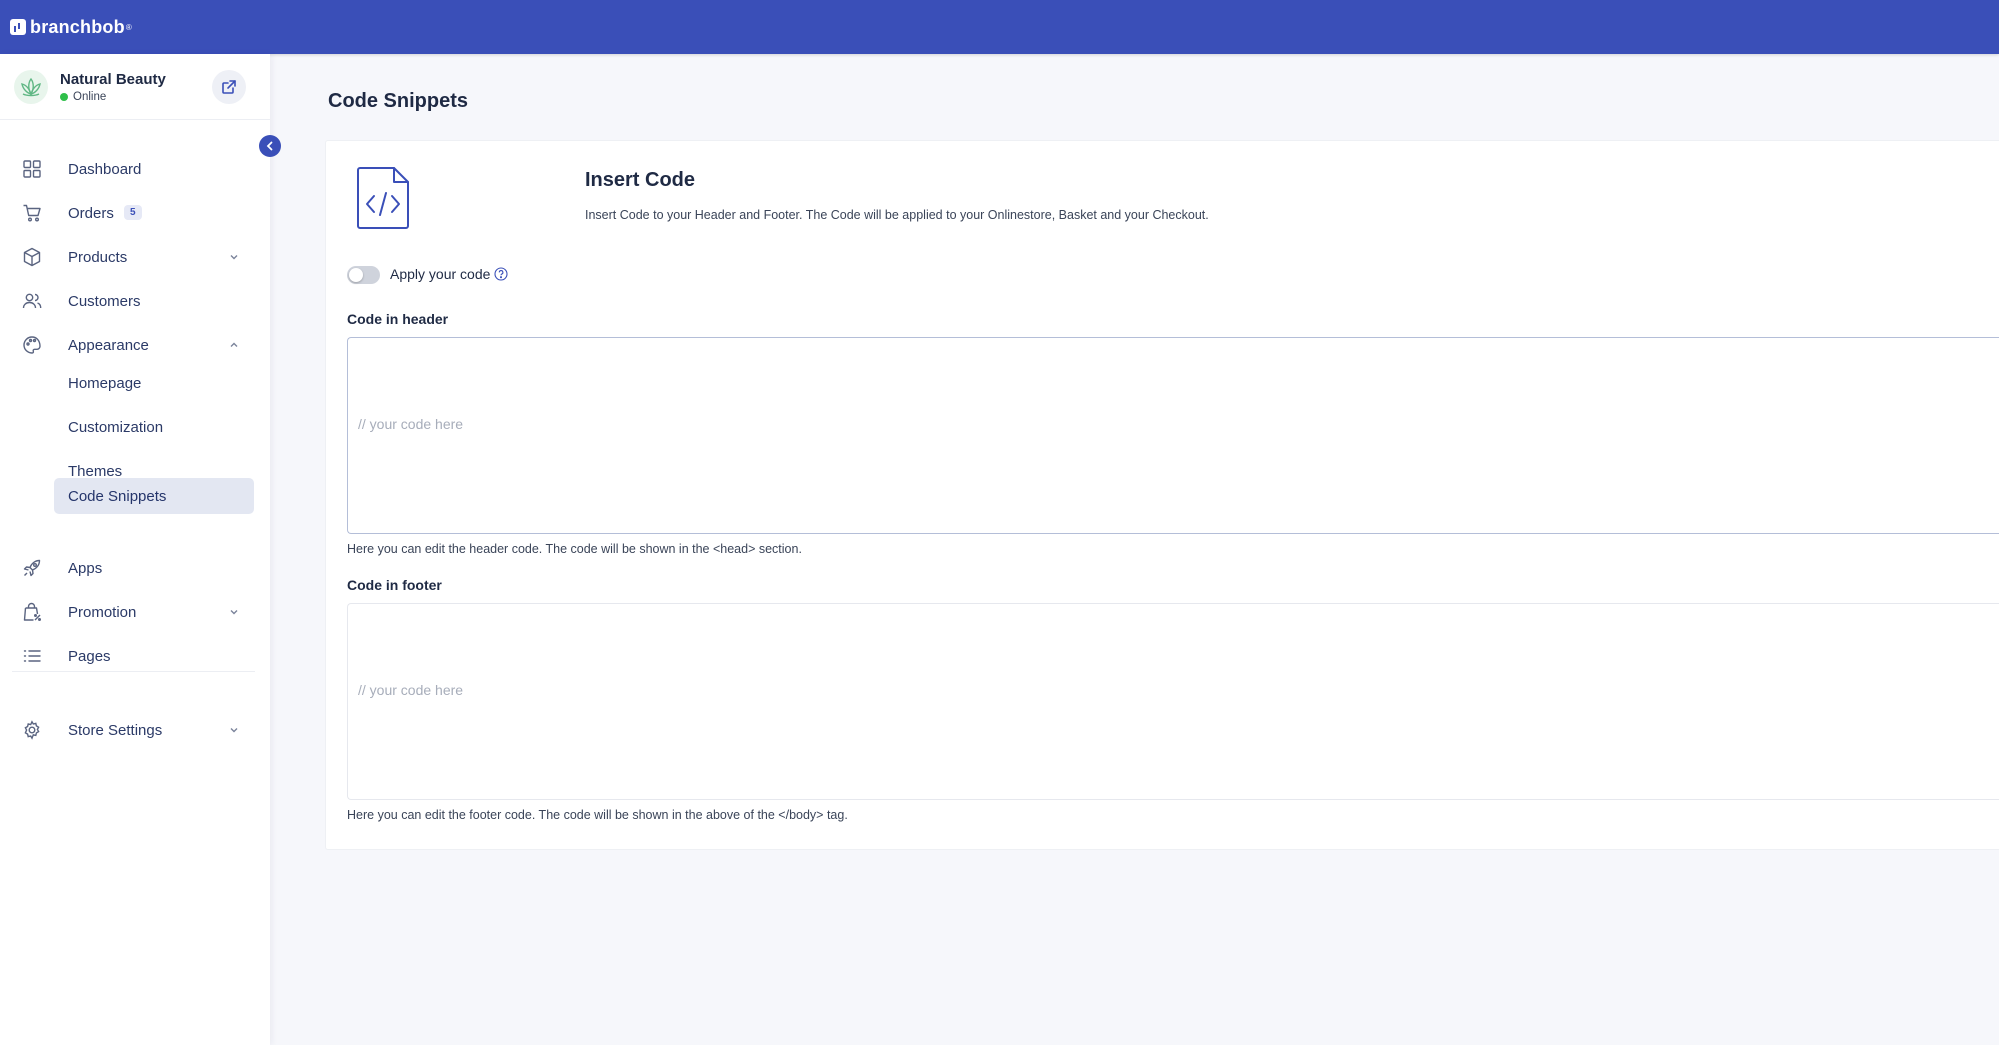 This screenshot has height=1045, width=1999. I want to click on sidebar: Natural Beauty Online Dashboard Orders 5, so click(135, 549).